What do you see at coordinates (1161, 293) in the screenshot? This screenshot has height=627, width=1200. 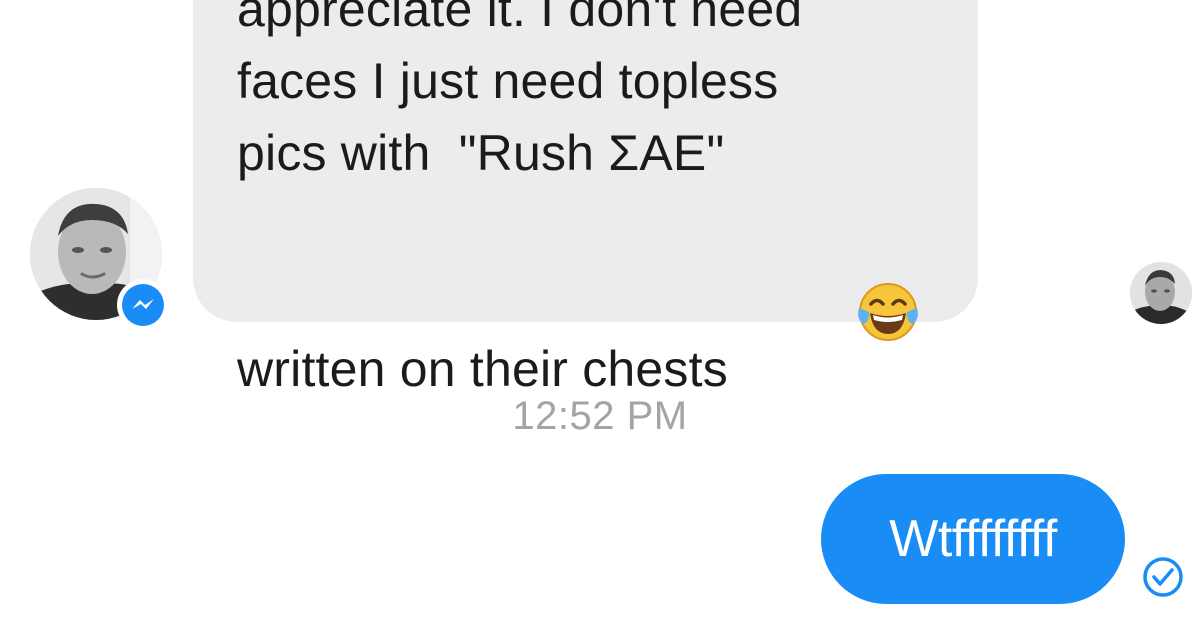 I see `read-receipt-avatar` at bounding box center [1161, 293].